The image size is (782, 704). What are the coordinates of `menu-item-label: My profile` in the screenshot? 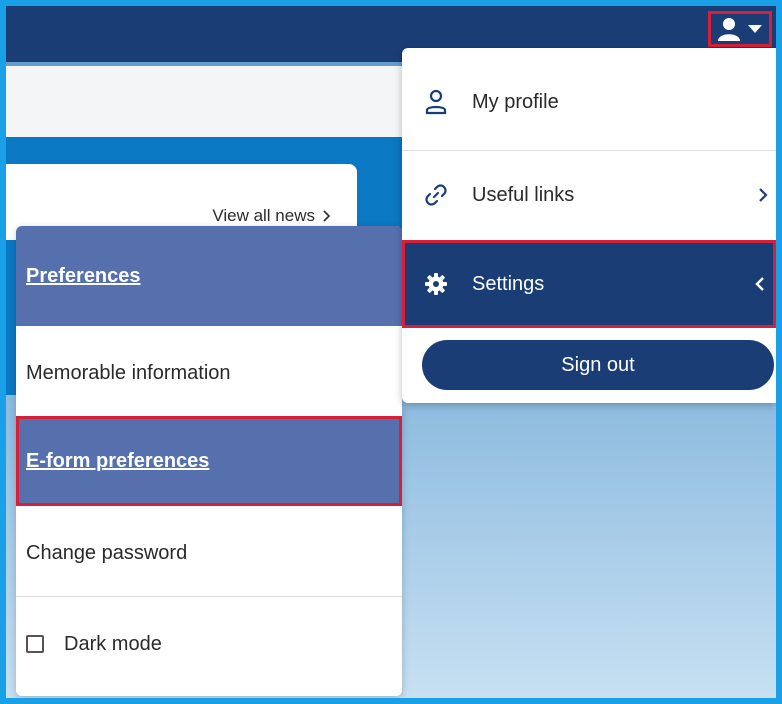 It's located at (515, 101).